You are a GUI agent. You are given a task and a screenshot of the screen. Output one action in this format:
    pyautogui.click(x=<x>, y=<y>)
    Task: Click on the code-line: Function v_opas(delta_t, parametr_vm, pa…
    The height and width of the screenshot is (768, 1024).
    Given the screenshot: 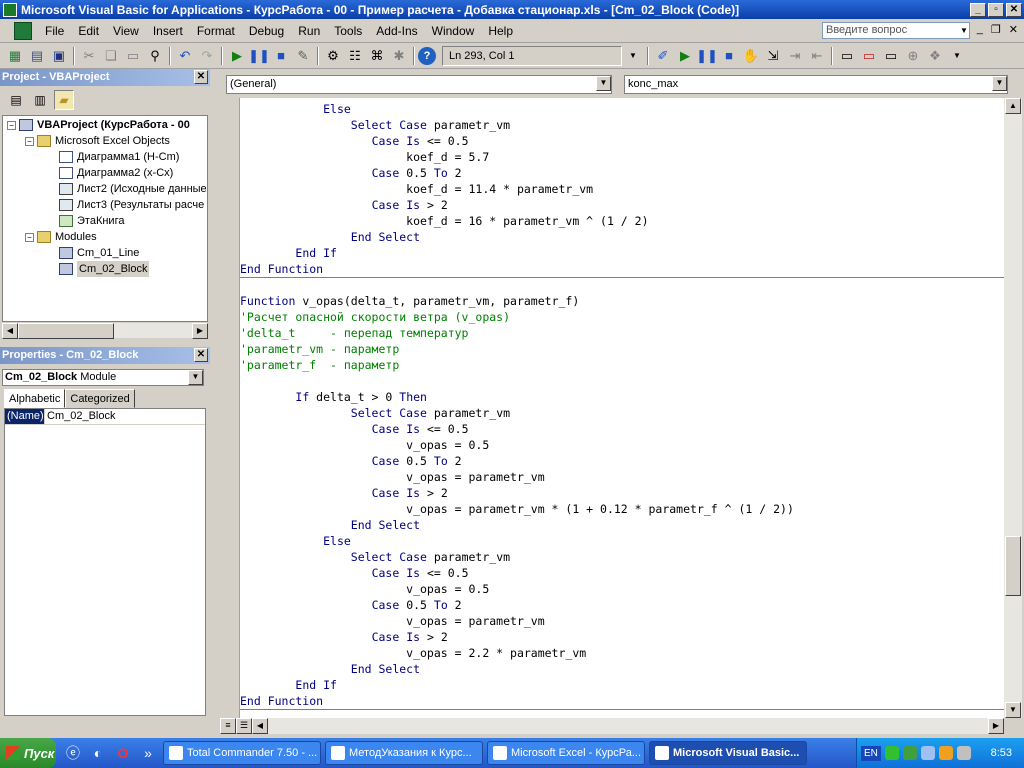 What is the action you would take?
    pyautogui.click(x=622, y=301)
    